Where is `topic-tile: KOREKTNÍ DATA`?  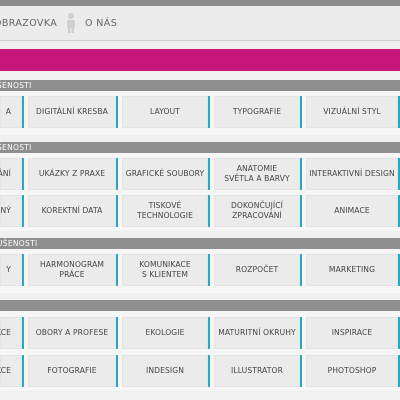 topic-tile: KOREKTNÍ DATA is located at coordinates (73, 211).